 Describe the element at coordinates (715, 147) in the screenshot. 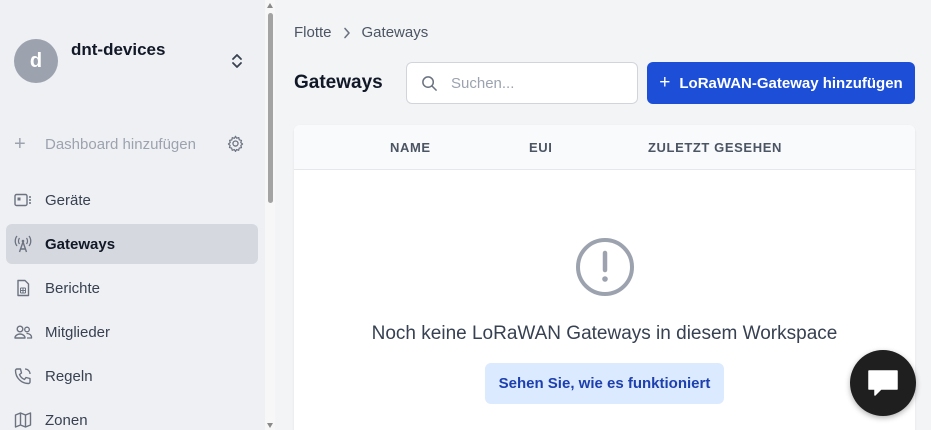

I see `column-header-last-seen: ZULETZT GESEHEN` at that location.